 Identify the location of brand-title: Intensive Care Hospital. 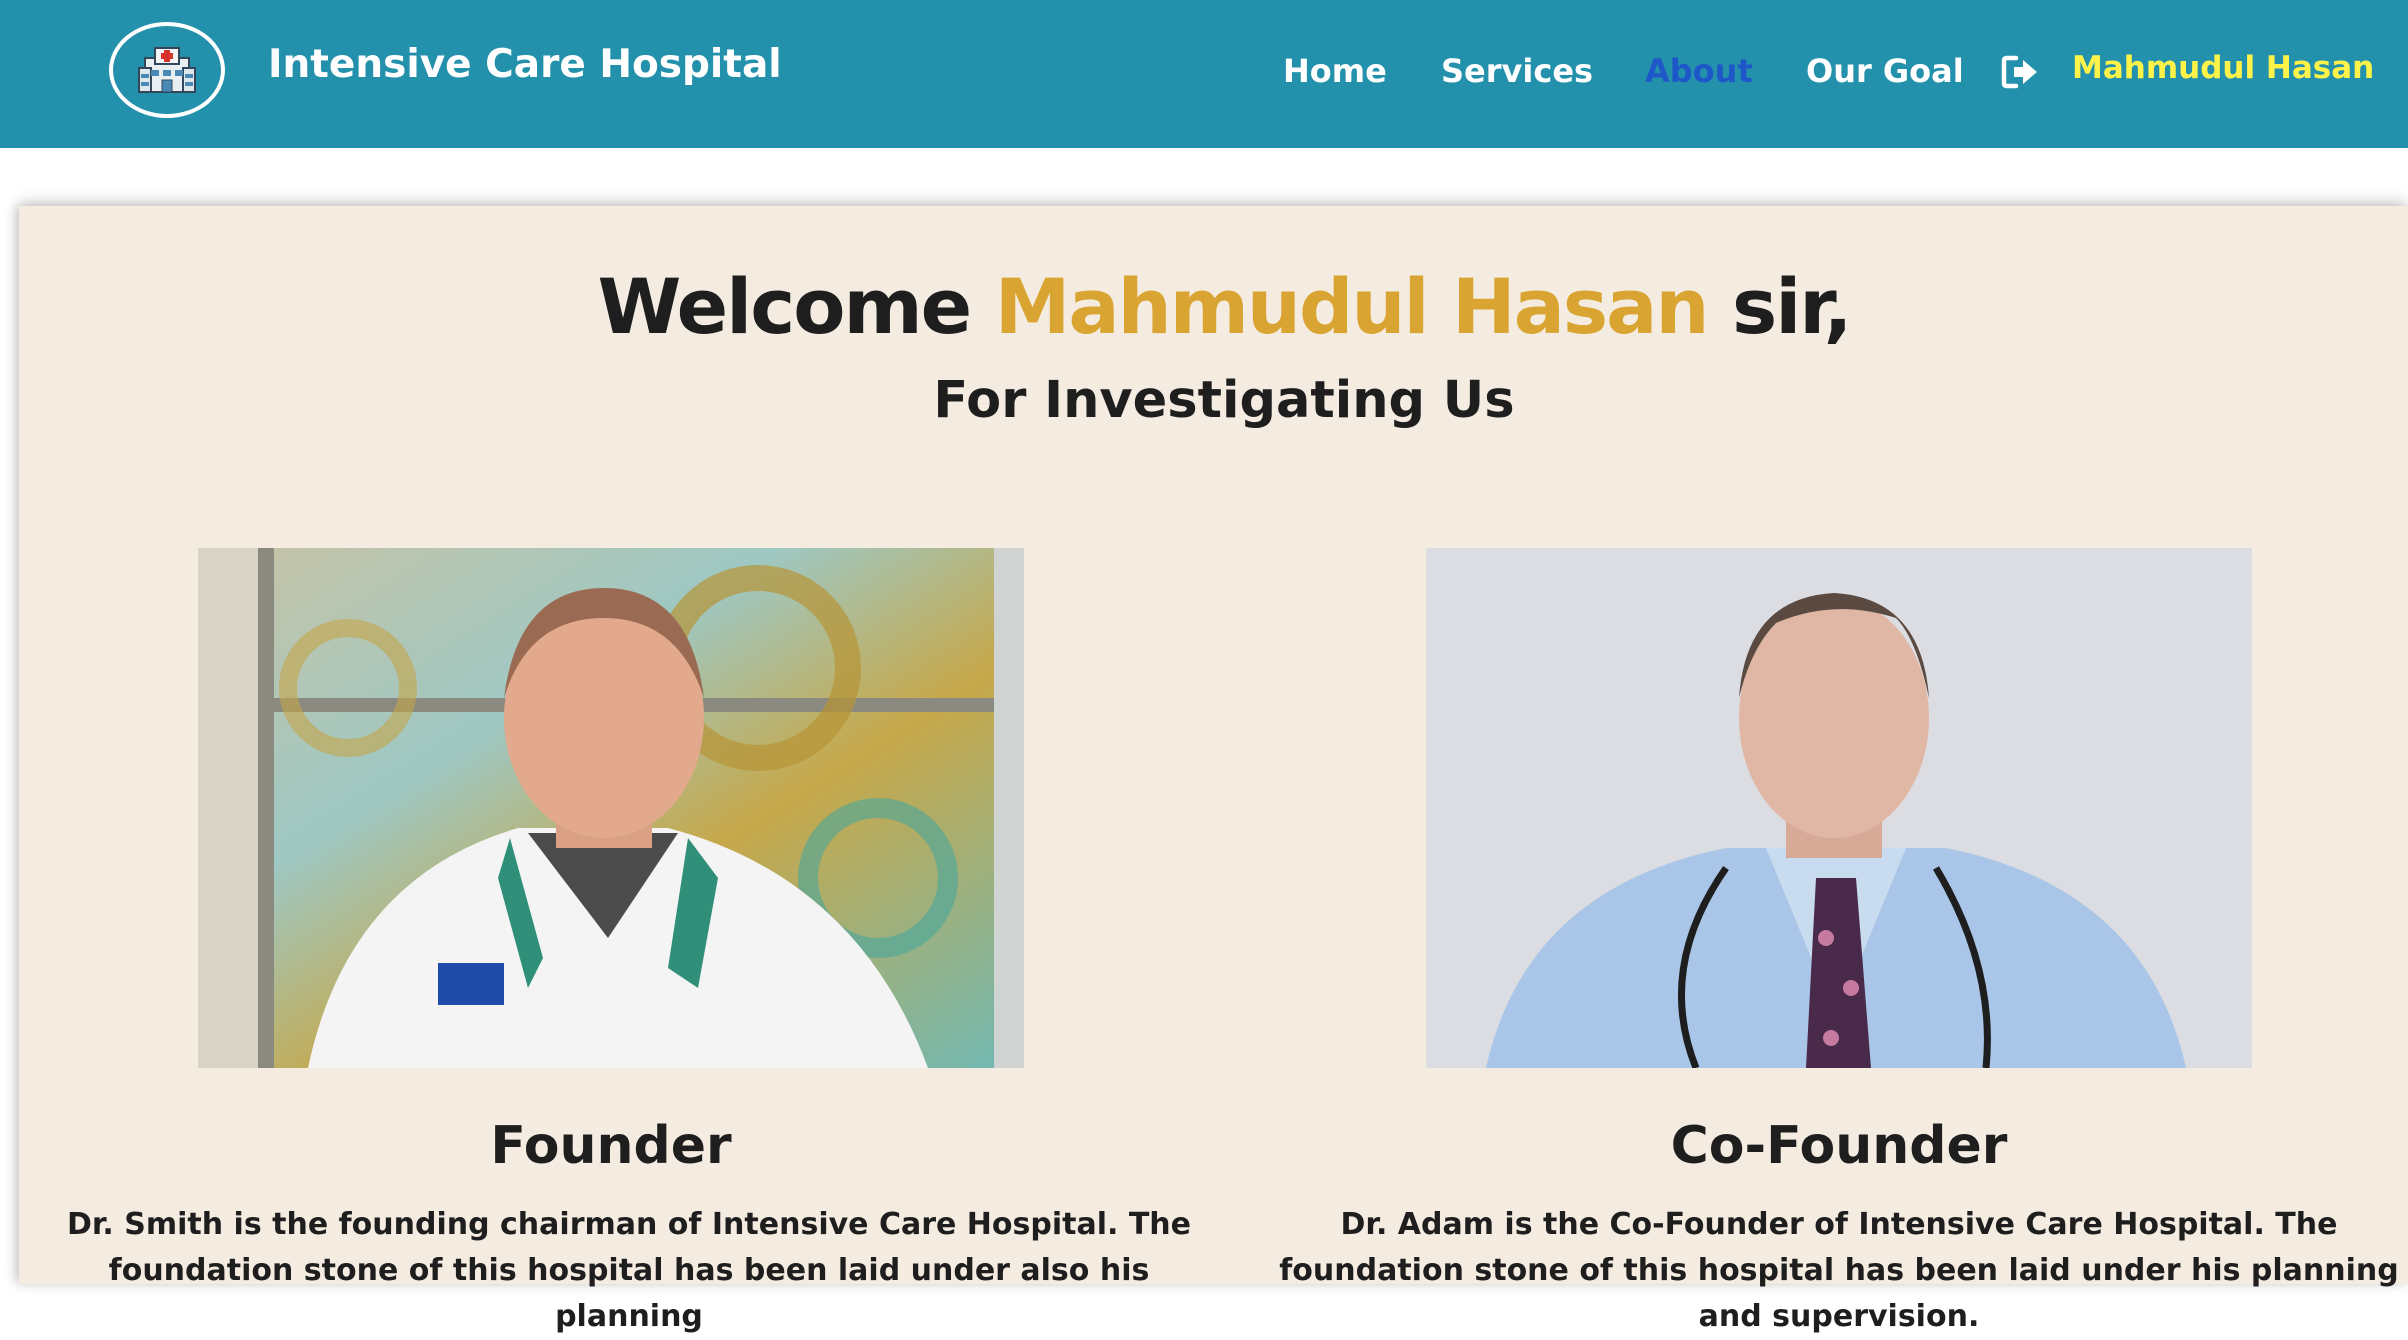
(525, 64).